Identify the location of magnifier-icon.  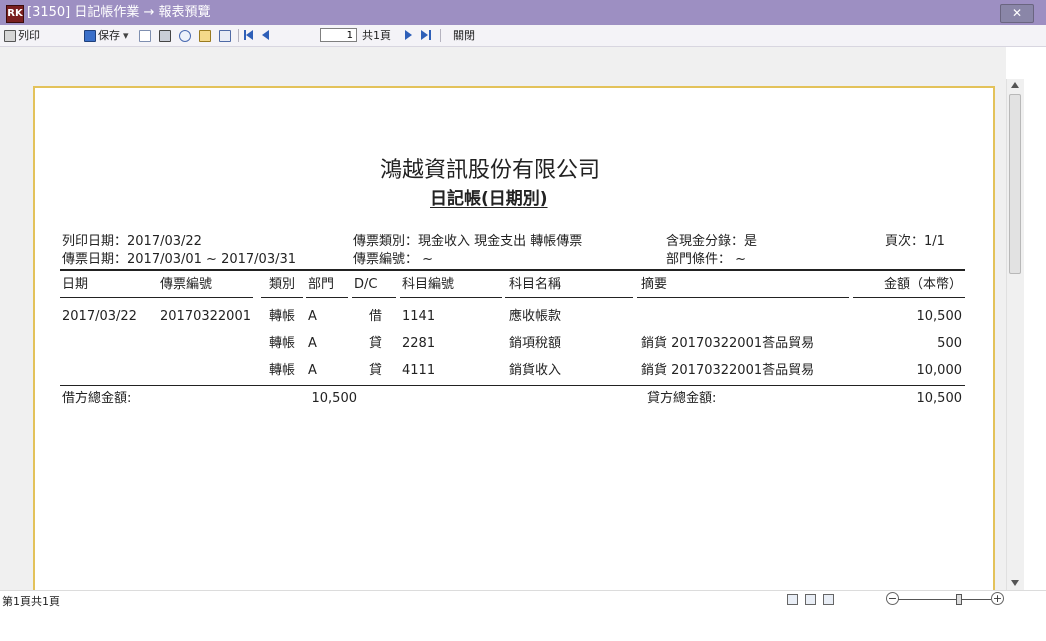
(185, 36).